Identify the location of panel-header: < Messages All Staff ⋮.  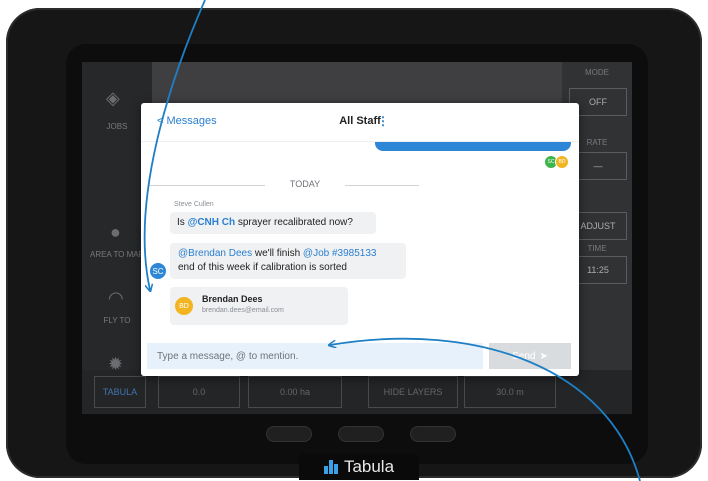
(360, 122).